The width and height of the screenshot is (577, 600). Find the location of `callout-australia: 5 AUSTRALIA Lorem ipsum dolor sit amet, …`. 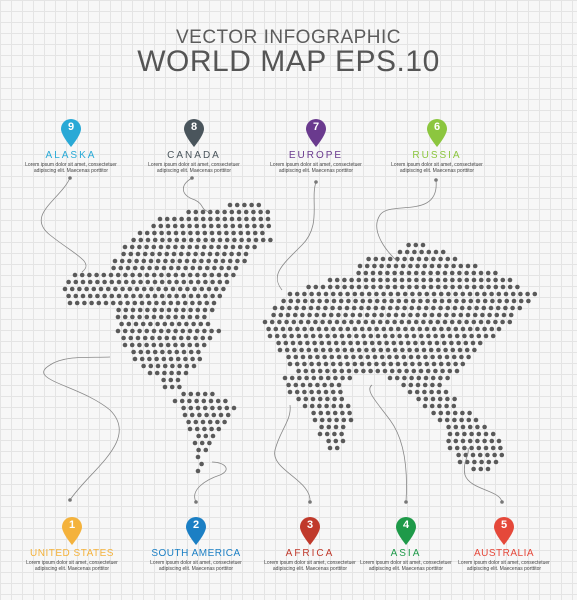

callout-australia: 5 AUSTRALIA Lorem ipsum dolor sit amet, … is located at coordinates (504, 544).